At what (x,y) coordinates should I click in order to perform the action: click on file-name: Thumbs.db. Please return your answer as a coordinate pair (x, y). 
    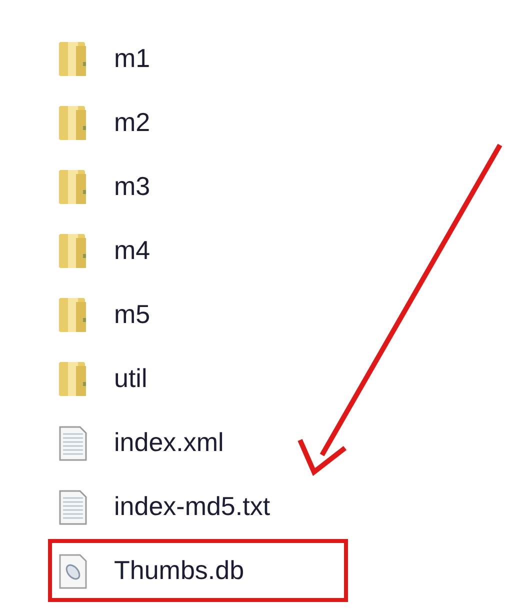
    Looking at the image, I should click on (179, 570).